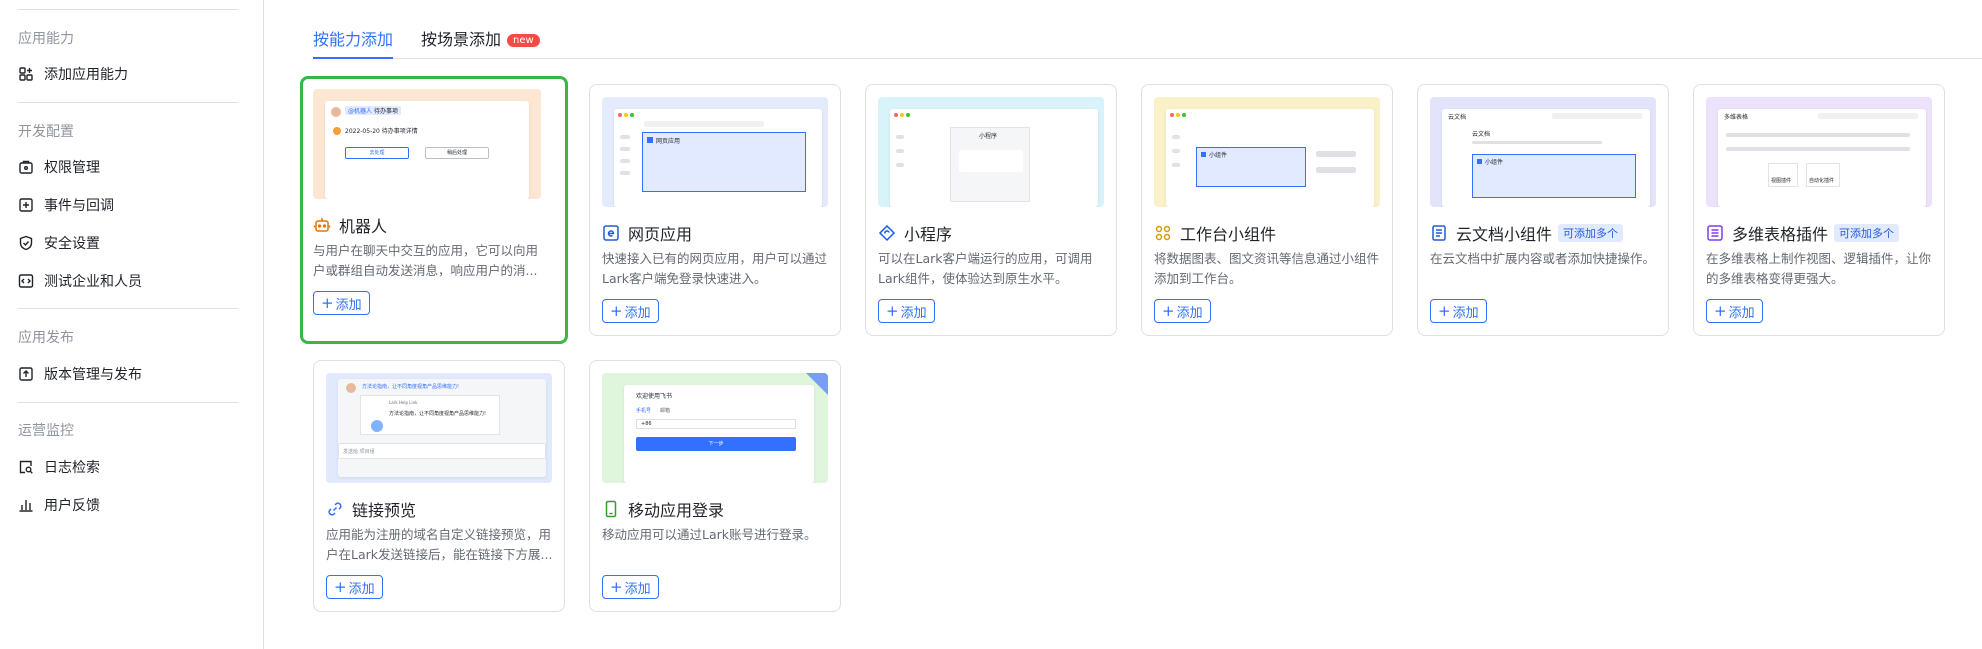  I want to click on doc-widget-preview: 云文档 云文档 小组件, so click(1543, 152).